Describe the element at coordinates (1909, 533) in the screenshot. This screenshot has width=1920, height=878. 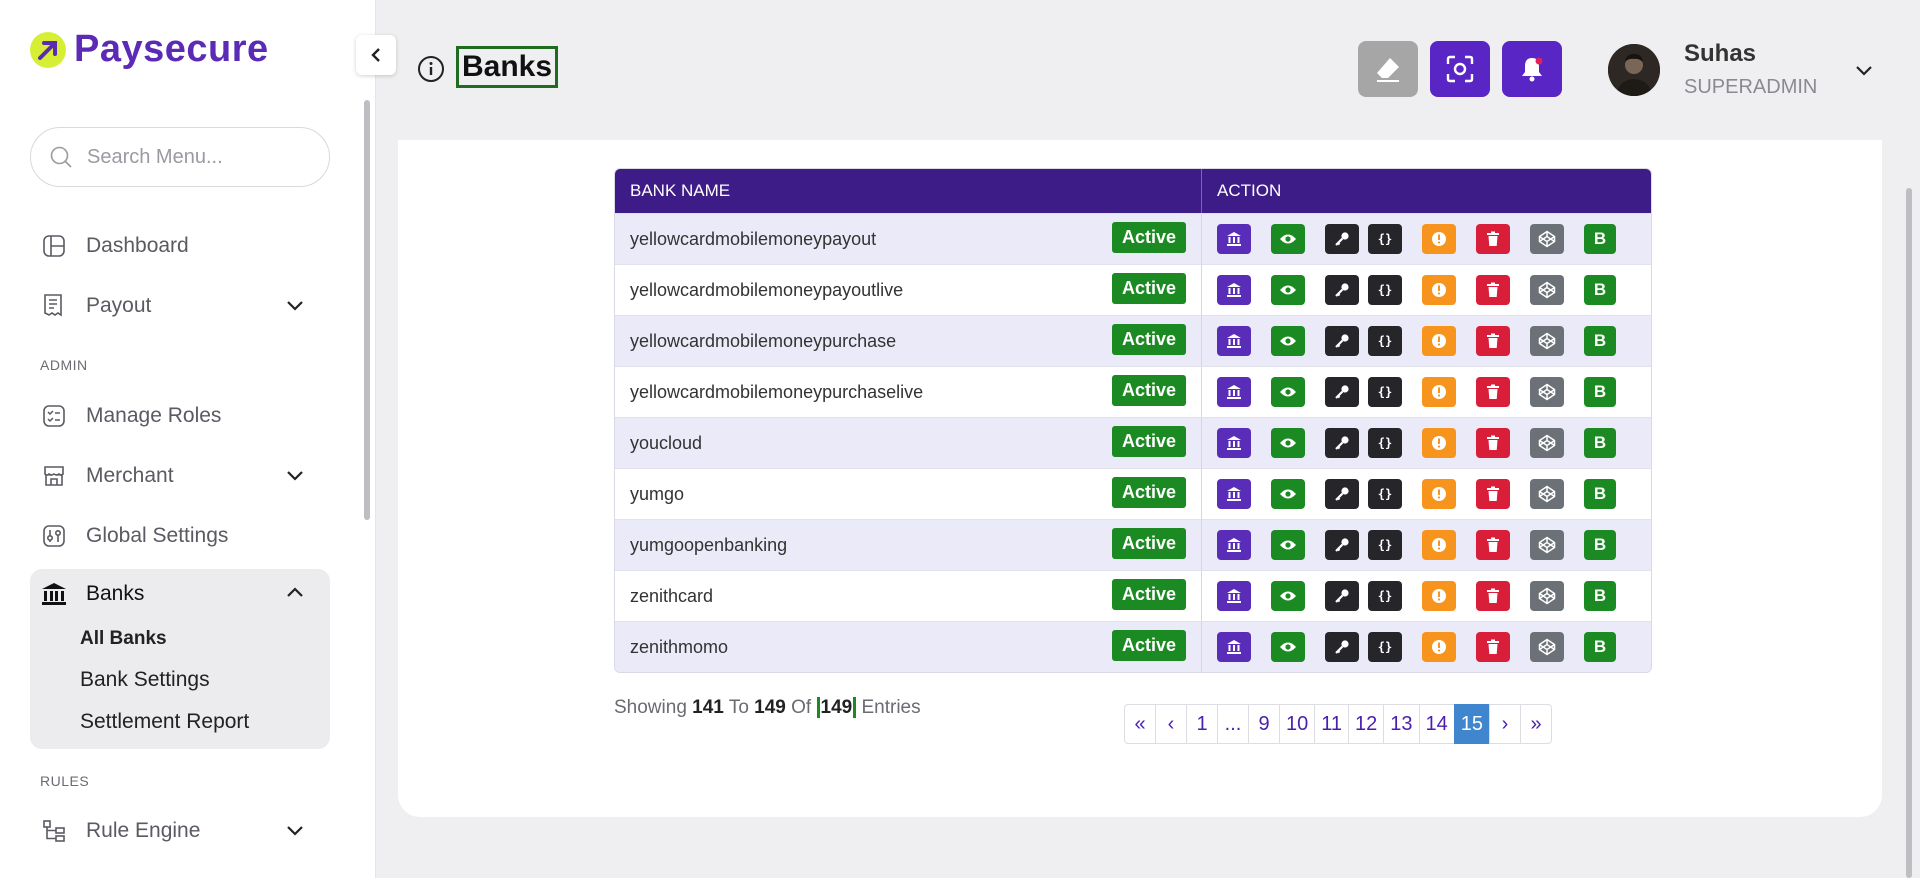
I see `content-scrollbar` at that location.